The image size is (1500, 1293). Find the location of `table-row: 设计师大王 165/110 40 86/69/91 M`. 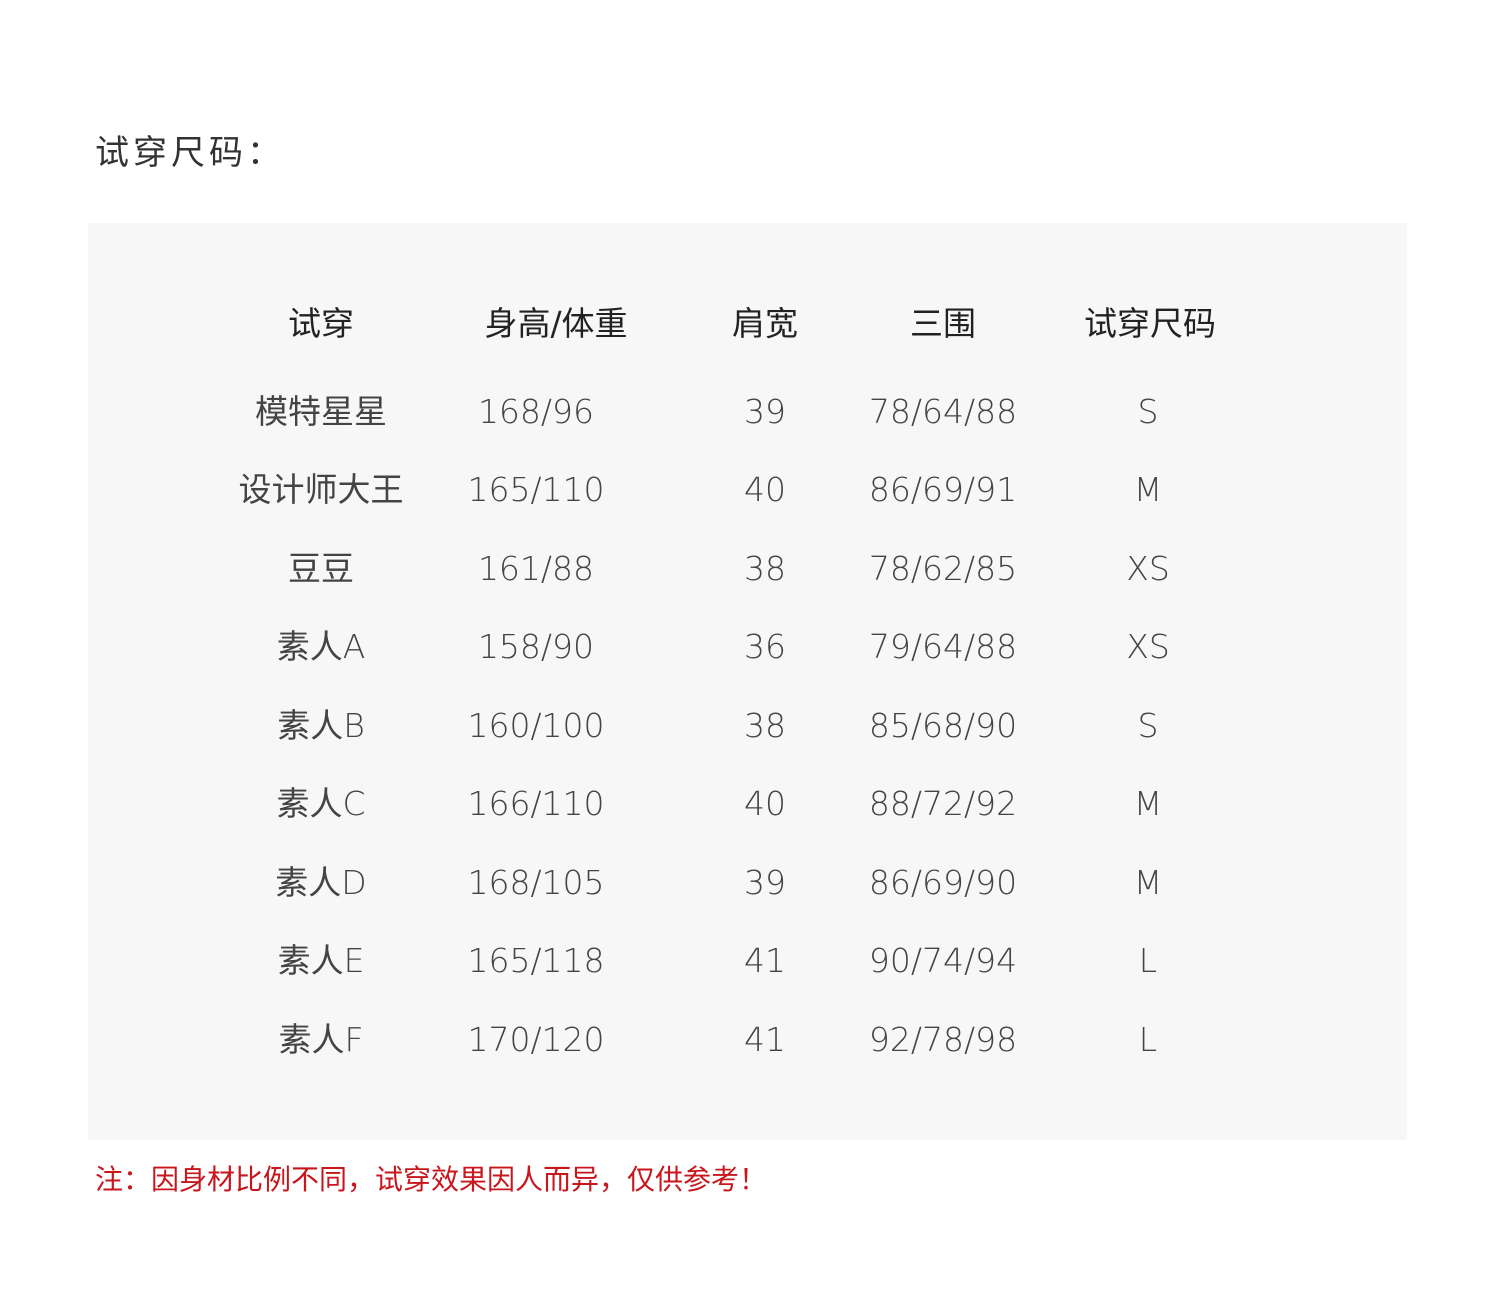

table-row: 设计师大王 165/110 40 86/69/91 M is located at coordinates (747, 490).